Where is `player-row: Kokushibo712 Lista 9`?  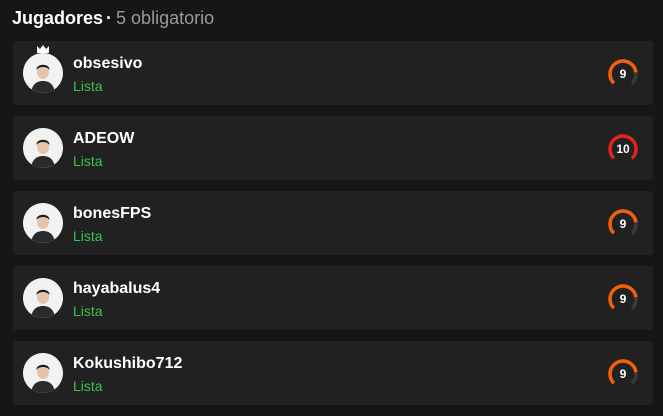 player-row: Kokushibo712 Lista 9 is located at coordinates (333, 373).